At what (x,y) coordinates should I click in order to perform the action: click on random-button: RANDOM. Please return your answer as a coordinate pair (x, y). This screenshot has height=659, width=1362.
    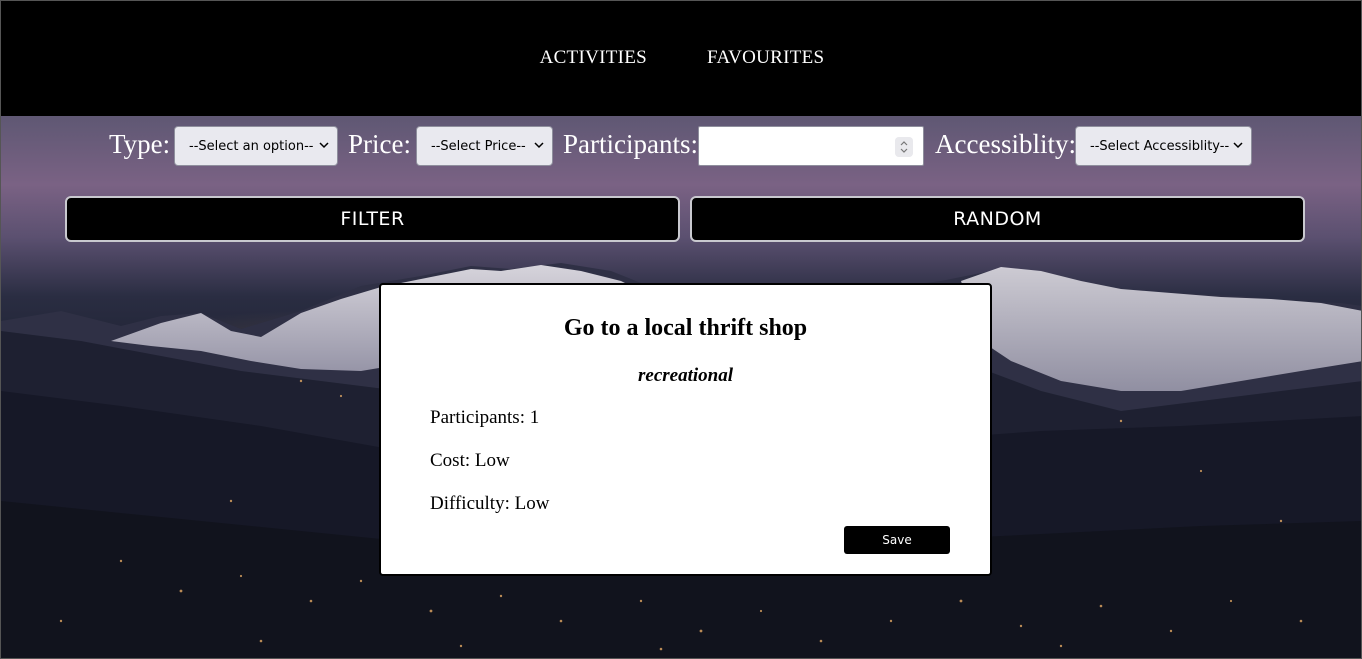
    Looking at the image, I should click on (997, 219).